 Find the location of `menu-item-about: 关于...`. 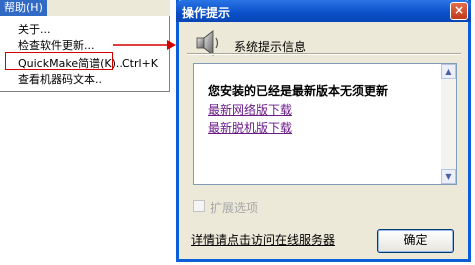

menu-item-about: 关于... is located at coordinates (34, 29).